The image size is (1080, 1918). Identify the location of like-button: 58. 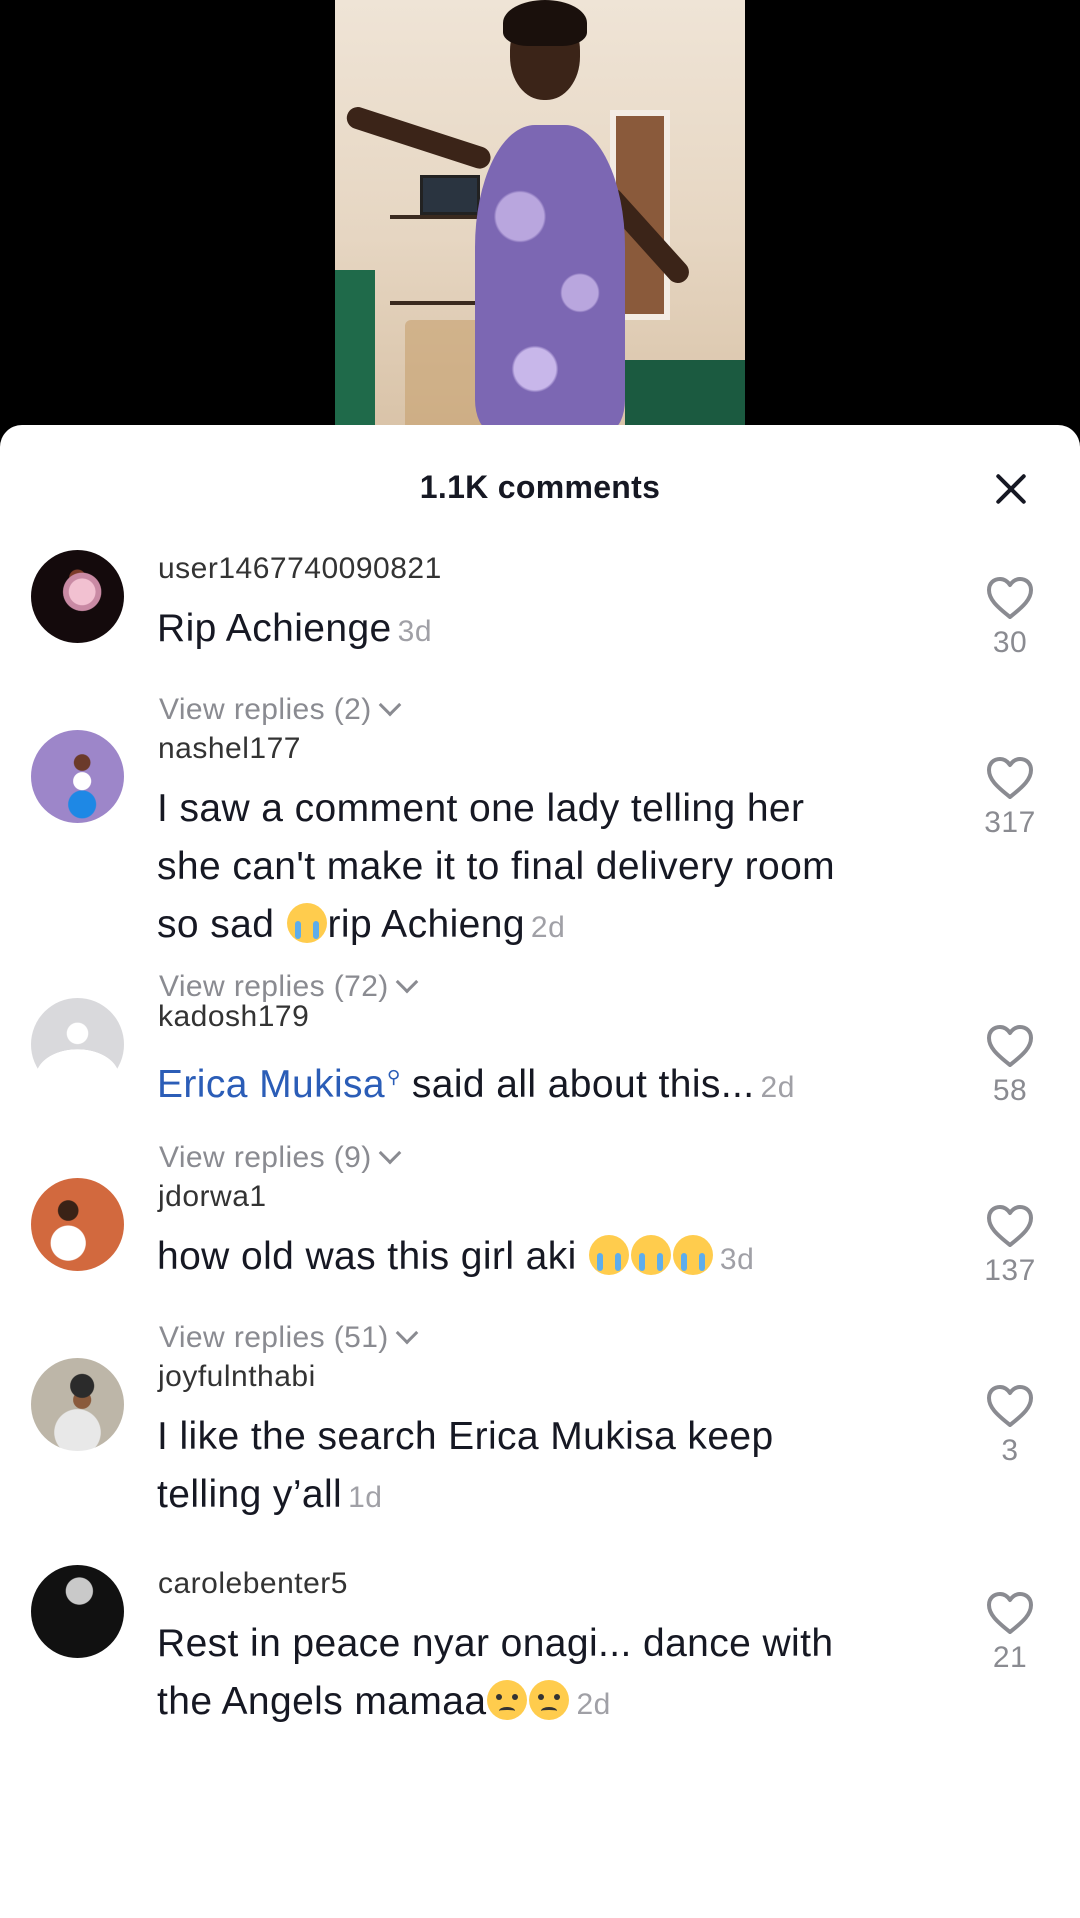
(1010, 1066).